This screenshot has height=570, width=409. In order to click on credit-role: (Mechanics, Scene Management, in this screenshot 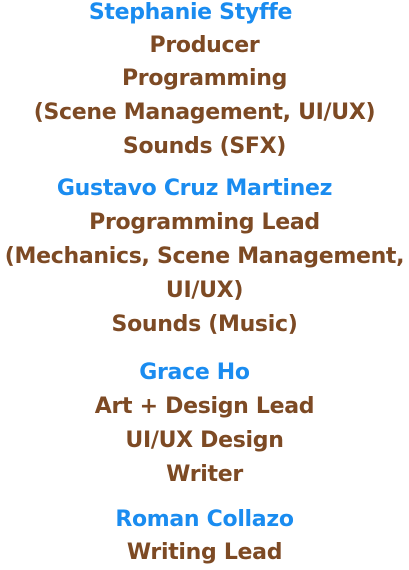, I will do `click(204, 256)`.